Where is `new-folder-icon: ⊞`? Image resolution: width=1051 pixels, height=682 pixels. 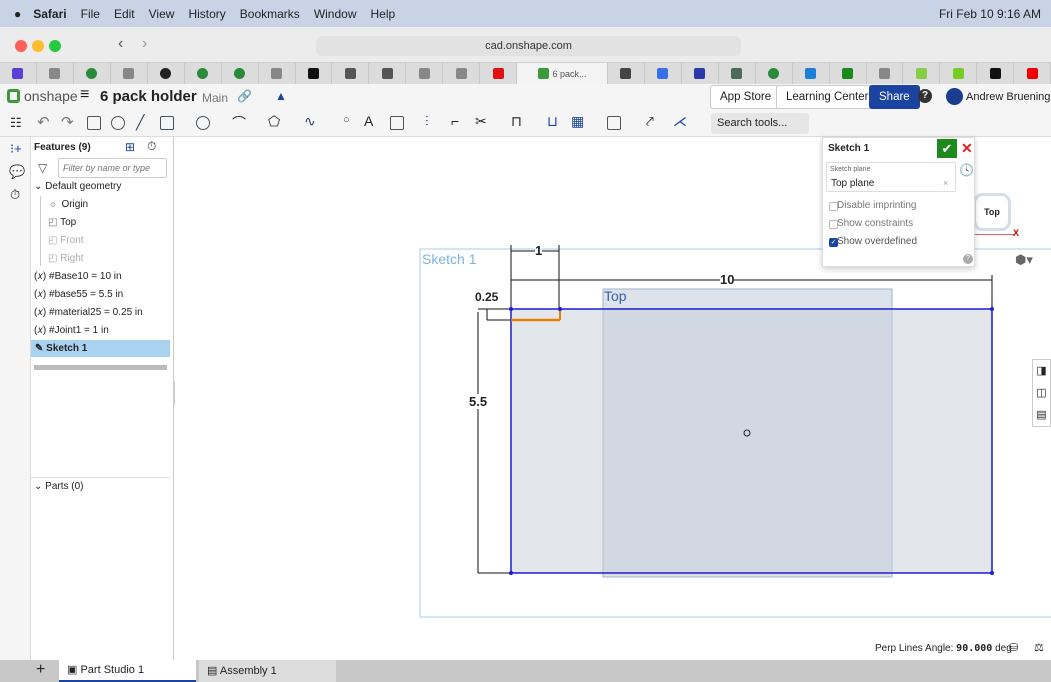 new-folder-icon: ⊞ is located at coordinates (130, 147).